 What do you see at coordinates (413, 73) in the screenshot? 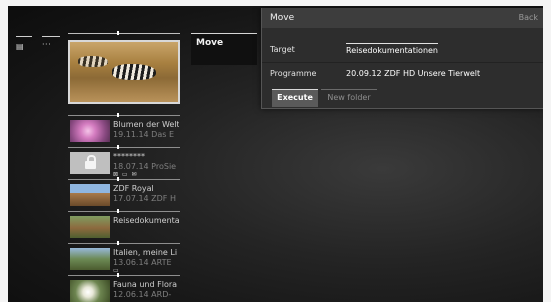
I see `programme-value: 20.09.12 ZDF HD Unsere Tierwelt` at bounding box center [413, 73].